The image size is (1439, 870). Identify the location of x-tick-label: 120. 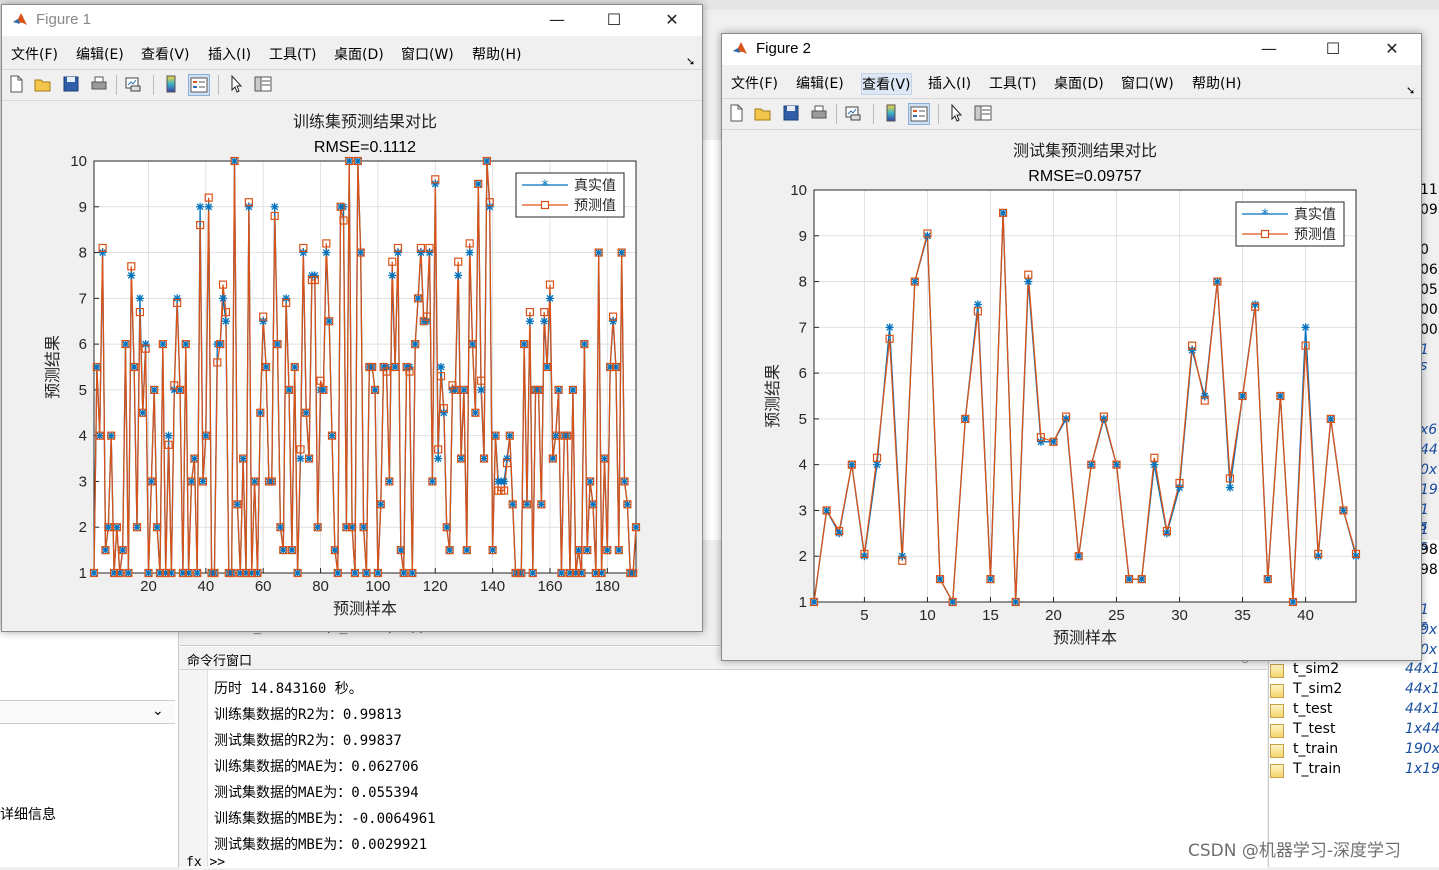
(435, 586).